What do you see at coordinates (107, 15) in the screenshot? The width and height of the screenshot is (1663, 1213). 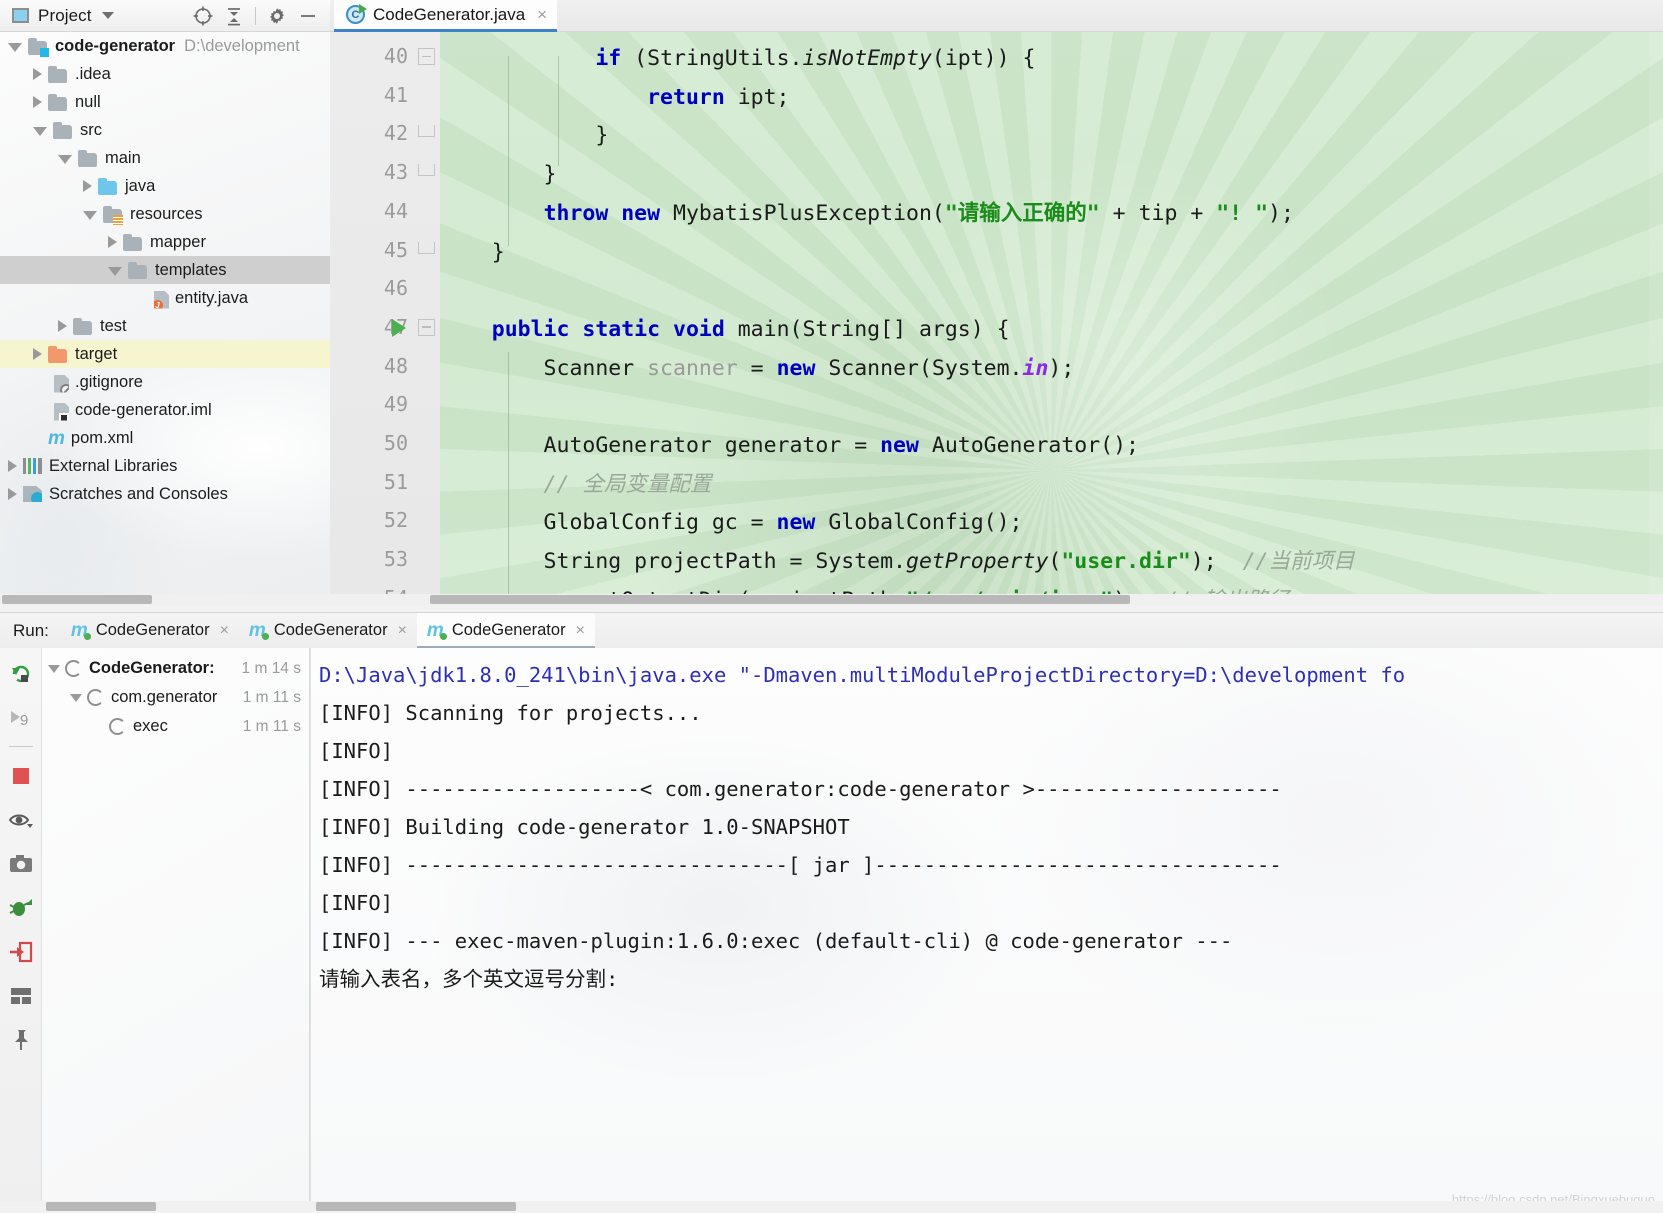 I see `chevron-down-icon` at bounding box center [107, 15].